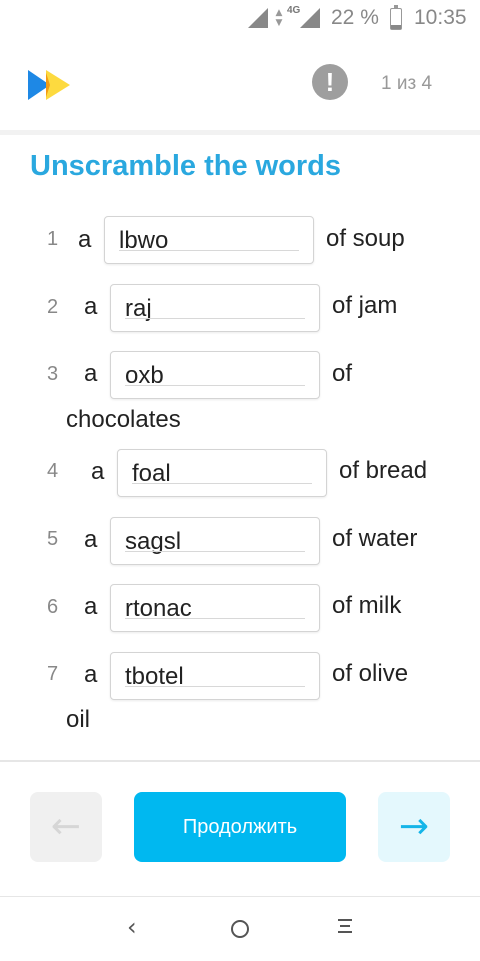 The width and height of the screenshot is (480, 961). I want to click on item-suffix: of jam, so click(365, 305).